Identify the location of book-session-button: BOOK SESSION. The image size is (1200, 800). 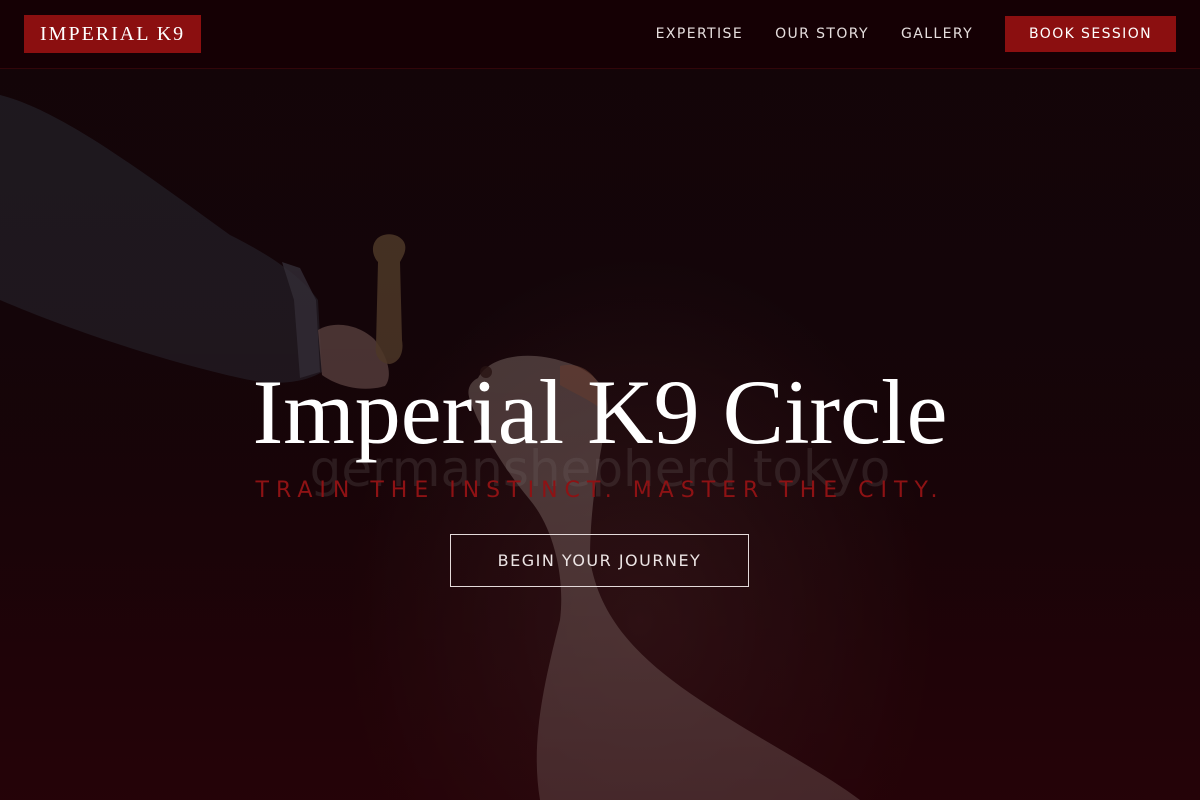
(1090, 34).